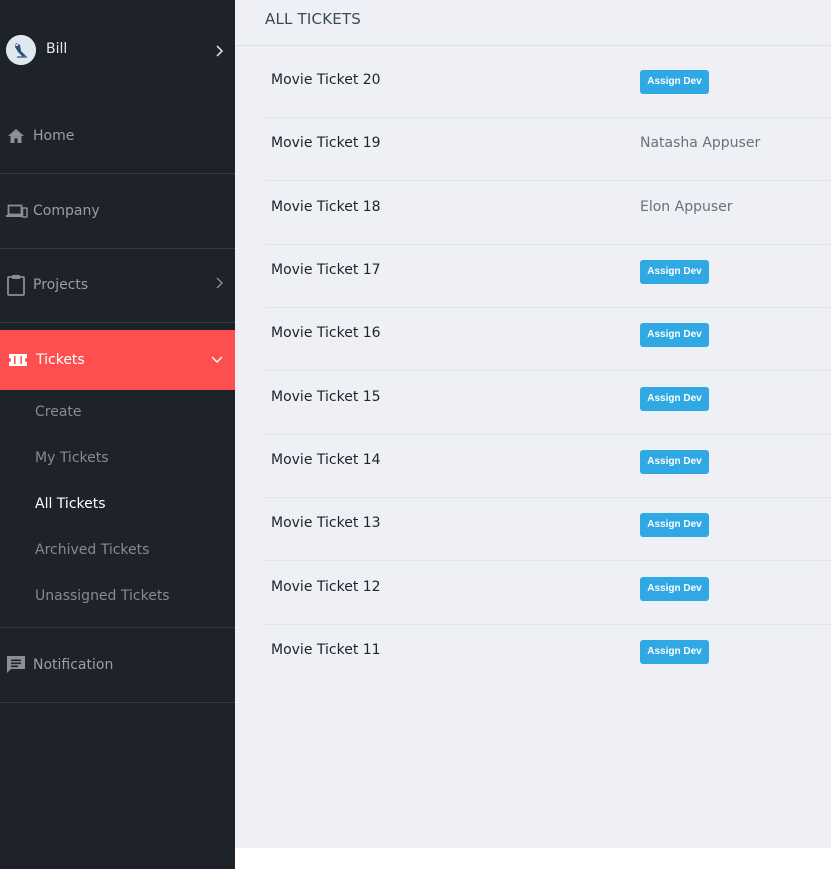  Describe the element at coordinates (102, 596) in the screenshot. I see `submenu-unassigned-tickets: Unassigned Tickets` at that location.